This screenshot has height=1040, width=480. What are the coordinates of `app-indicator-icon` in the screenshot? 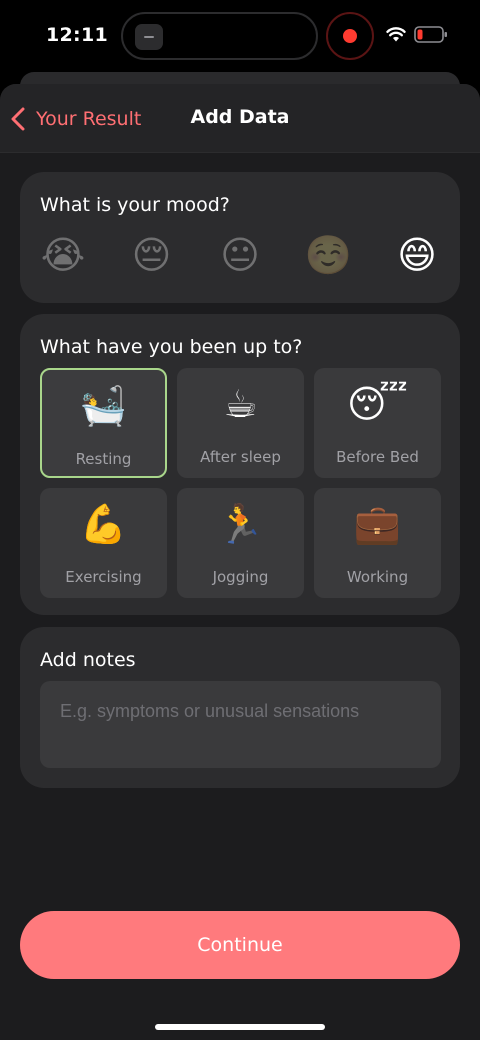 It's located at (149, 37).